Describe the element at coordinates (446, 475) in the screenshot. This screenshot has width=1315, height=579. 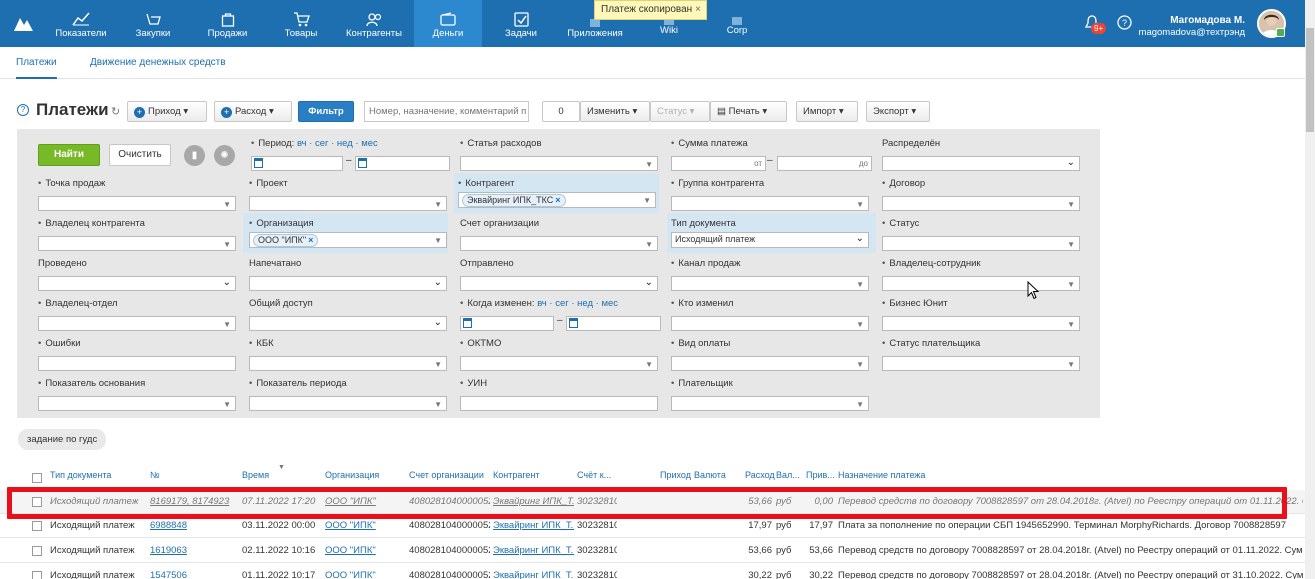
I see `column-header: Счет организации` at that location.